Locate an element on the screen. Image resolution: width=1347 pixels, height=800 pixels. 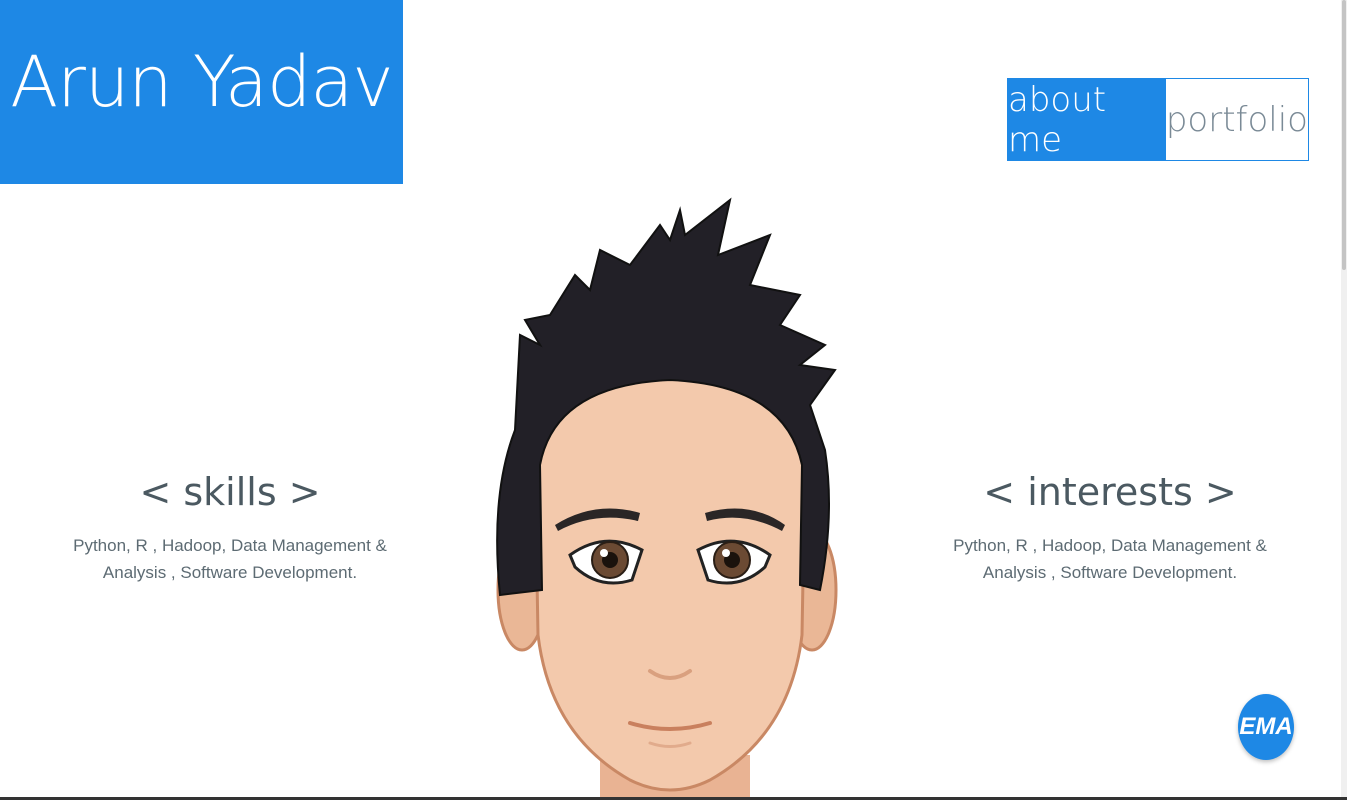
scrollbar-thumb is located at coordinates (1344, 135).